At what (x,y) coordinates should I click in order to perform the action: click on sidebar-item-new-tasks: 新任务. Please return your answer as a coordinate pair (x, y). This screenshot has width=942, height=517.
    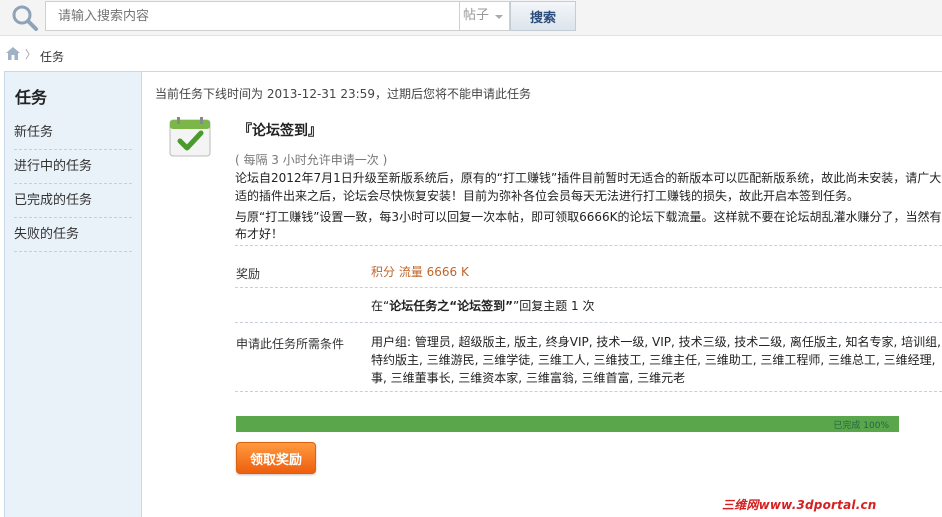
    Looking at the image, I should click on (73, 133).